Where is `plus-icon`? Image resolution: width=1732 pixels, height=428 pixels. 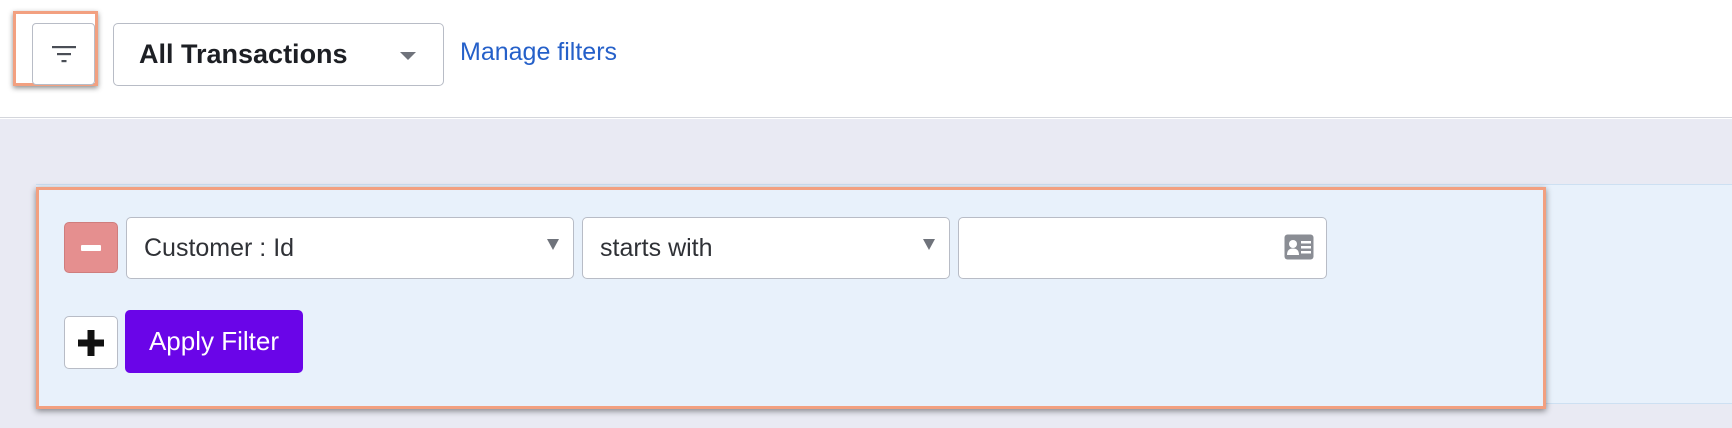
plus-icon is located at coordinates (91, 342).